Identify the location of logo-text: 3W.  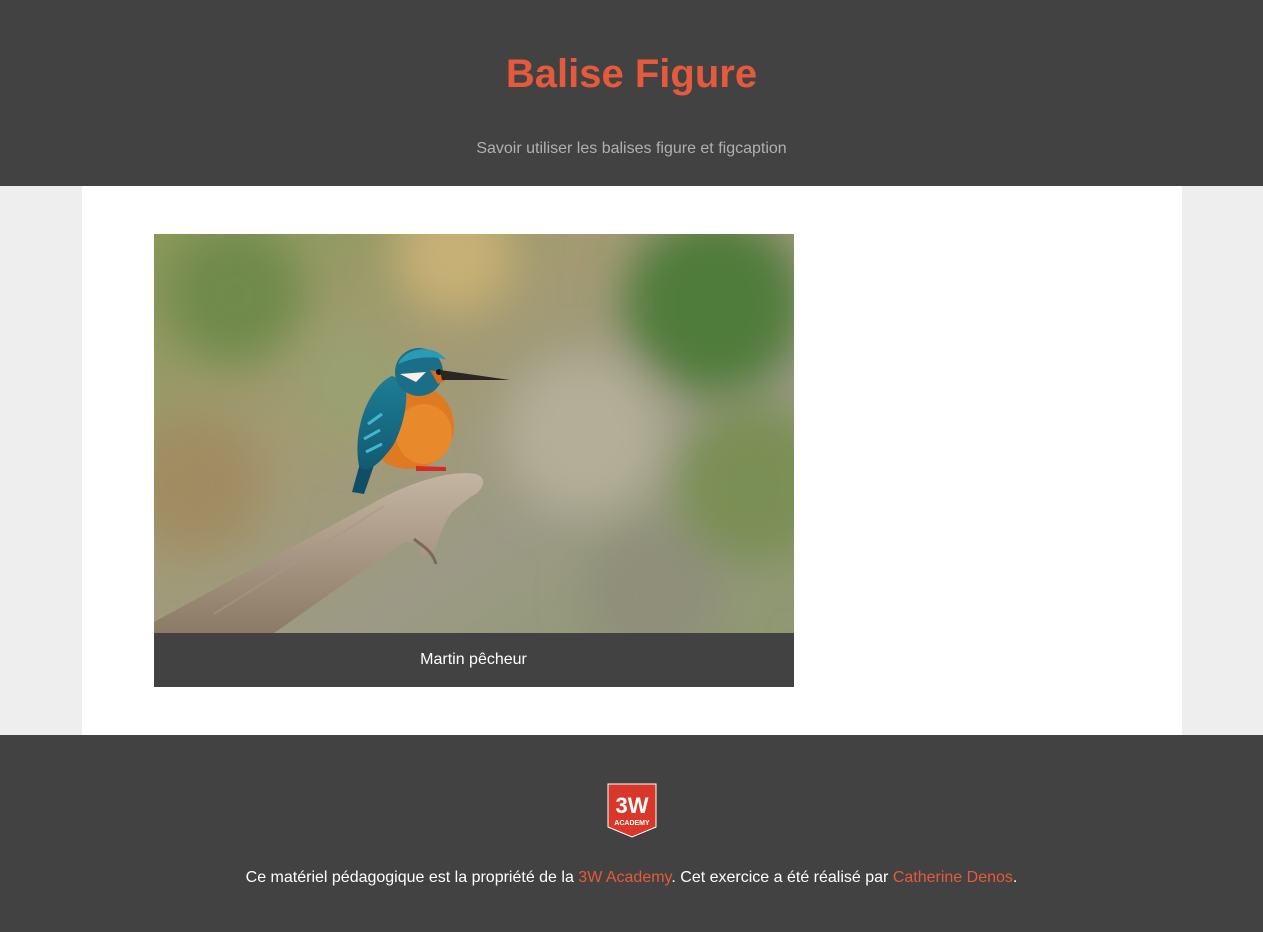
(631, 805).